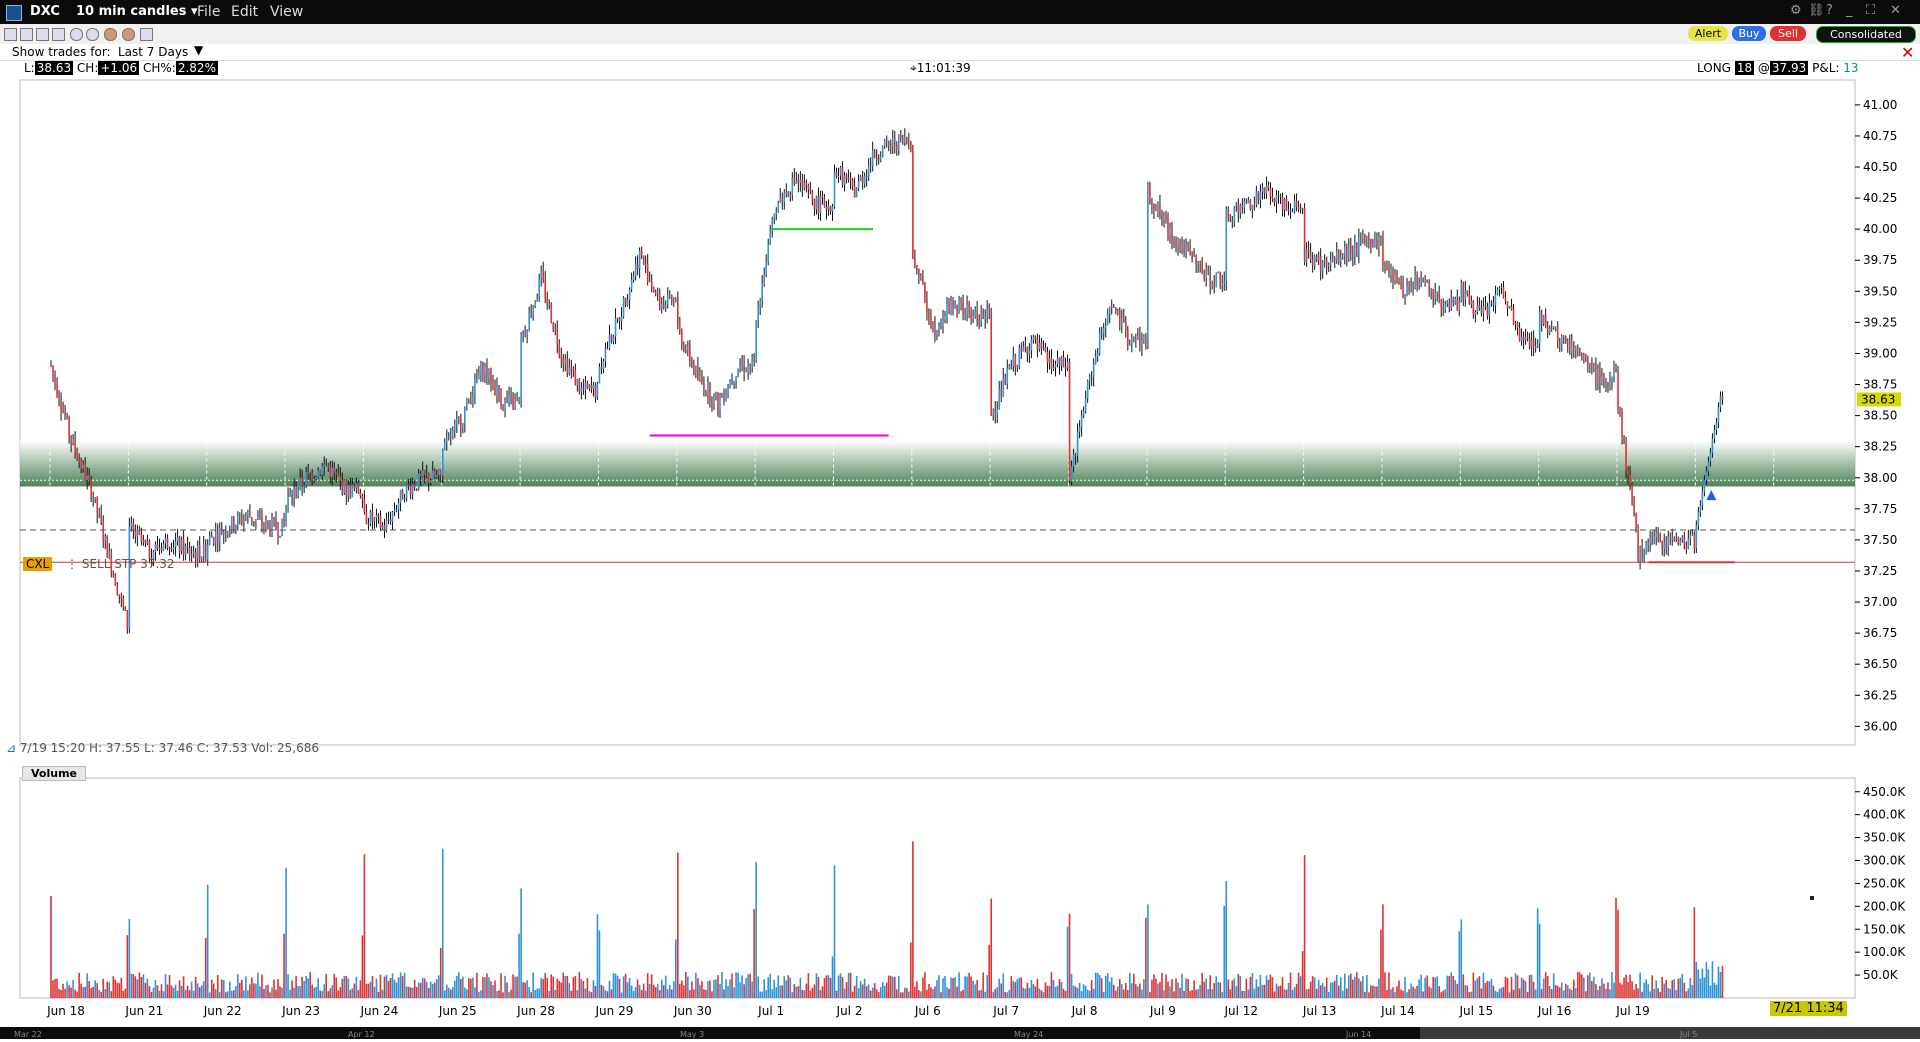 This screenshot has height=1042, width=1920. I want to click on order-handle-icon: ⋮, so click(72, 564).